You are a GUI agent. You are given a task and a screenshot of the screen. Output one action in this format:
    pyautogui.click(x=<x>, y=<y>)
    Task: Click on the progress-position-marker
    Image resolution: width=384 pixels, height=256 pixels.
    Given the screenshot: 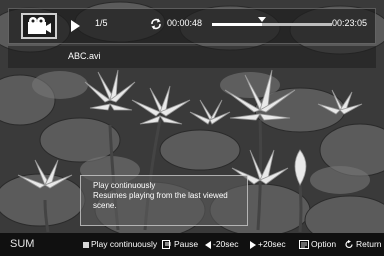 What is the action you would take?
    pyautogui.click(x=262, y=19)
    